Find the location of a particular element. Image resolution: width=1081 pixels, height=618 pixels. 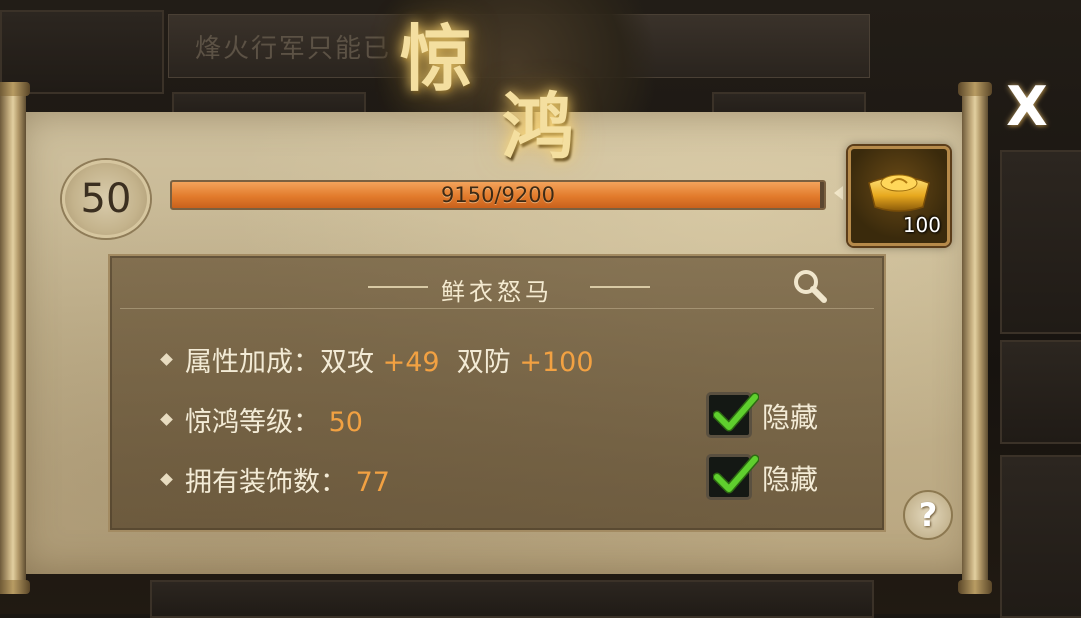

attack-label: 双攻 is located at coordinates (347, 362).